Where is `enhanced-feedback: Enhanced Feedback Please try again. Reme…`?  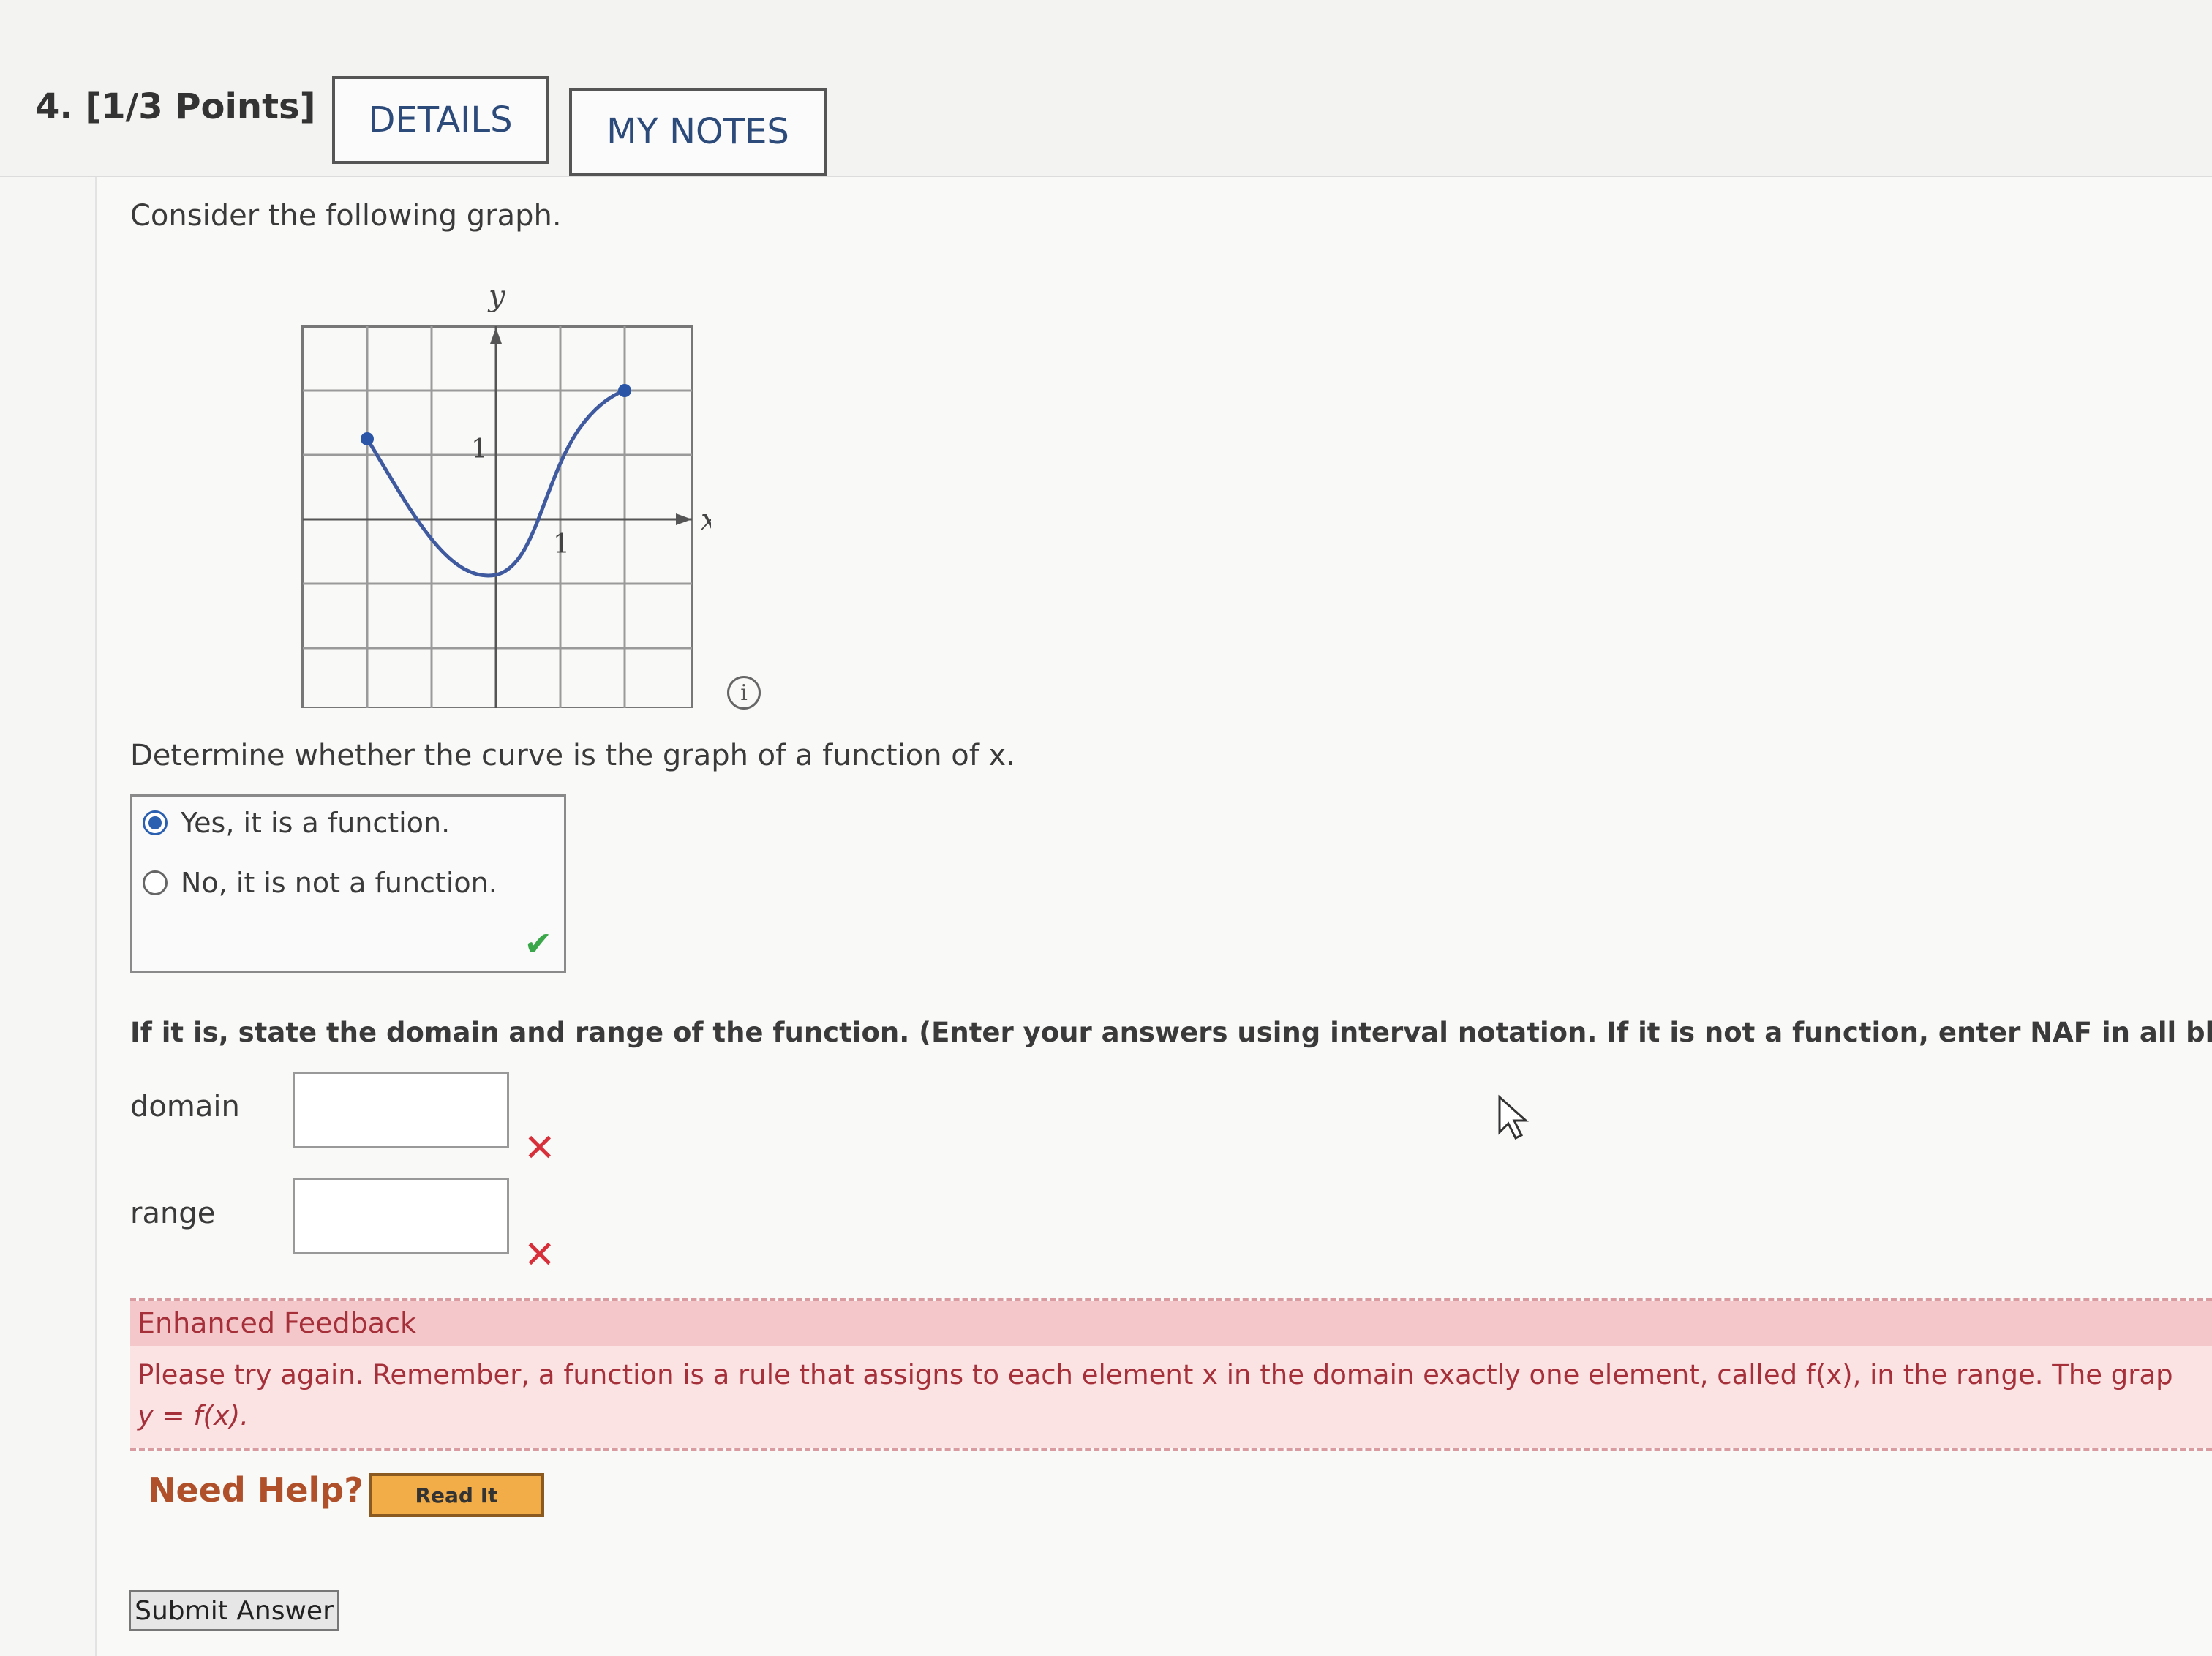 enhanced-feedback: Enhanced Feedback Please try again. Reme… is located at coordinates (1171, 1374).